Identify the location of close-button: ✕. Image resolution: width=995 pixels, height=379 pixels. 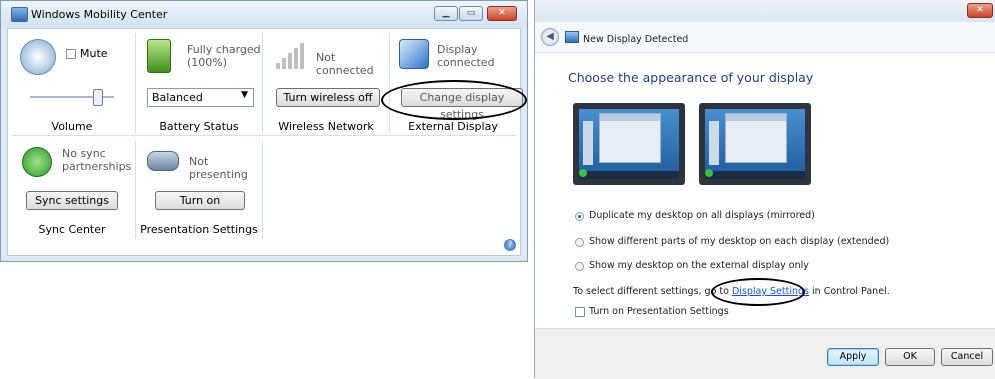
(502, 13).